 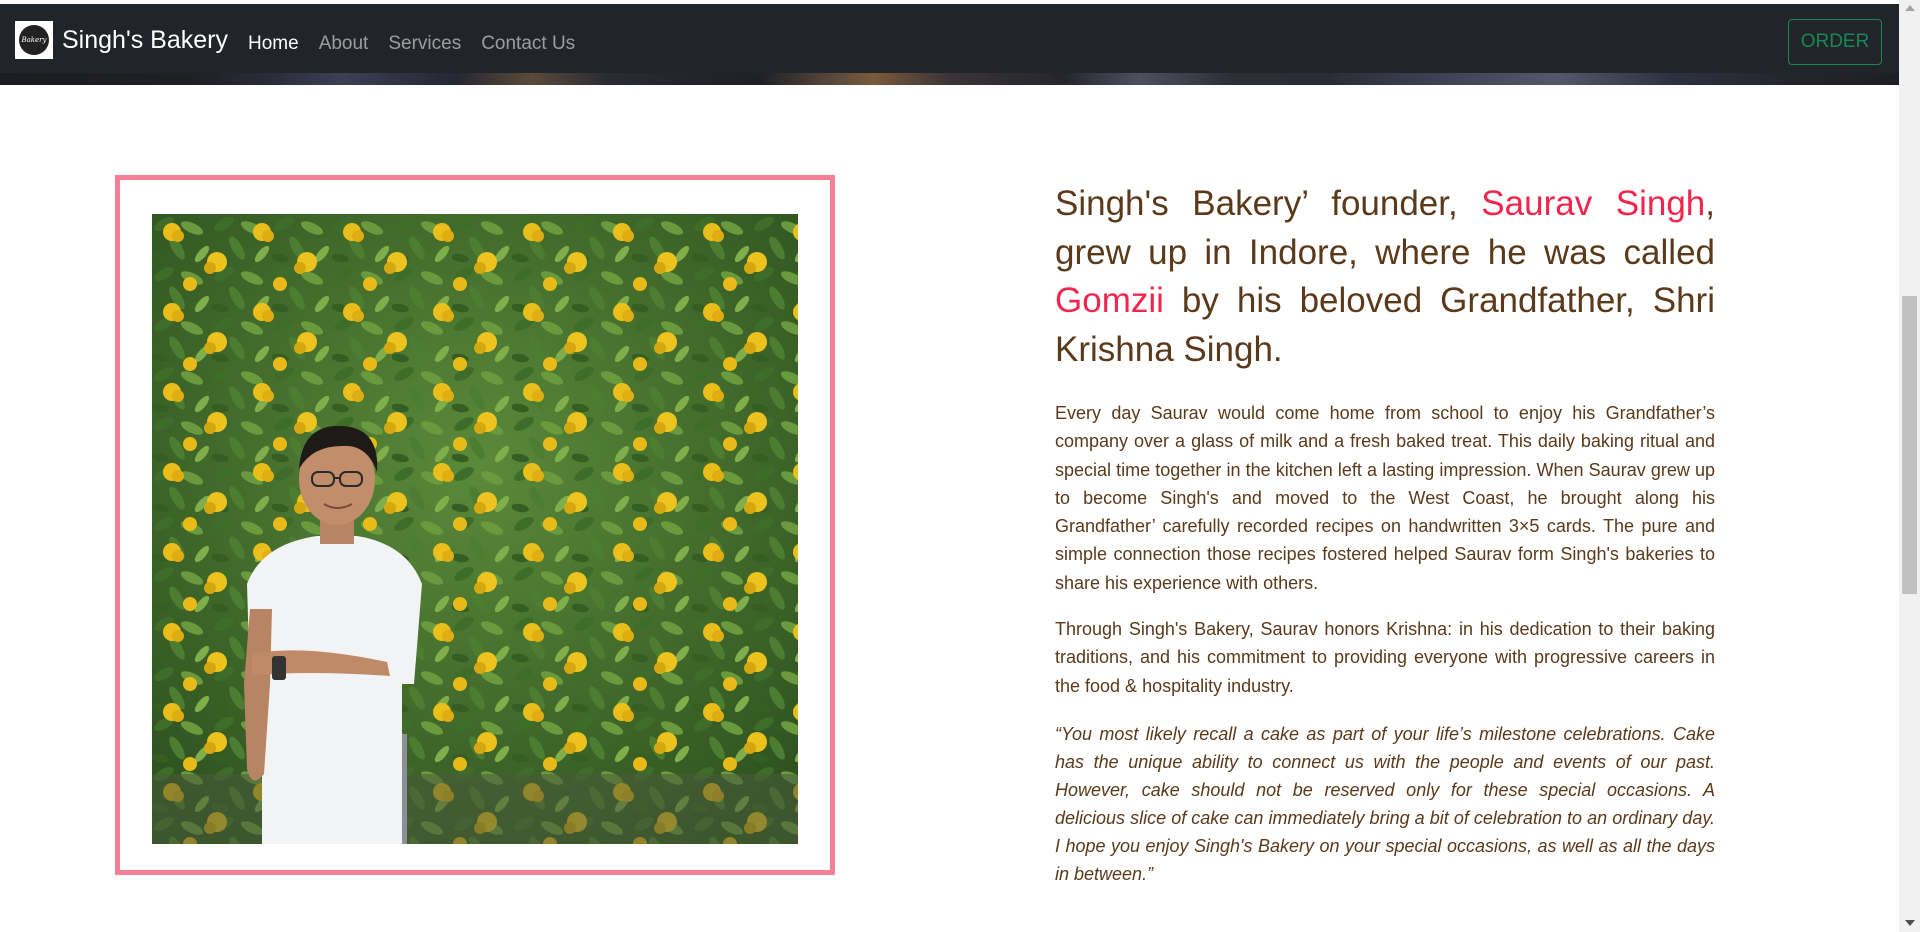 What do you see at coordinates (1268, 203) in the screenshot?
I see `headline-text-1: Singh's Bakery’ founder,` at bounding box center [1268, 203].